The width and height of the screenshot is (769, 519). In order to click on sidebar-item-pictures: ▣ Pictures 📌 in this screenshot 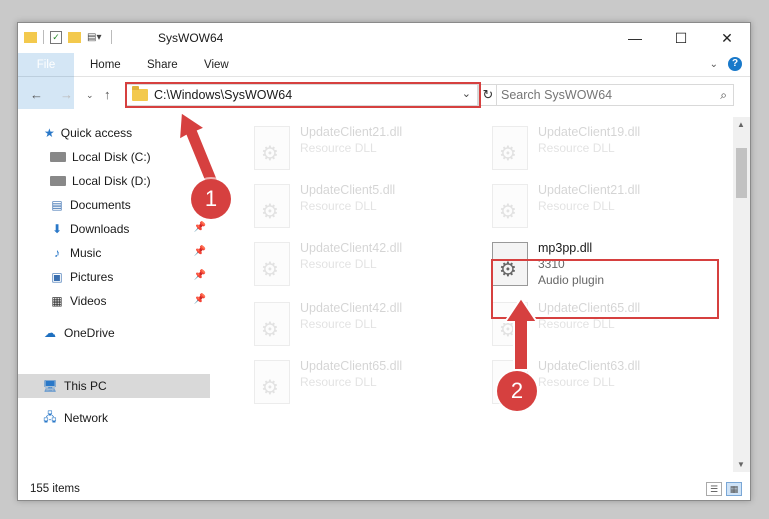, I will do `click(114, 277)`.